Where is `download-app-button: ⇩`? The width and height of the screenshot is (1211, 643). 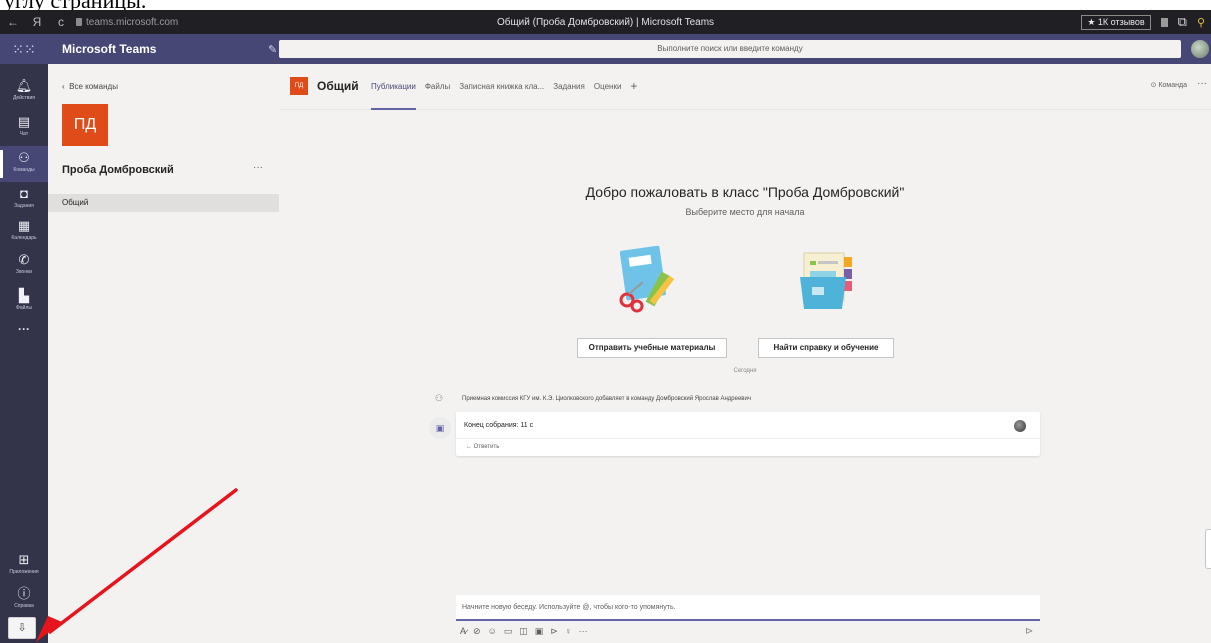
download-app-button: ⇩ is located at coordinates (22, 628).